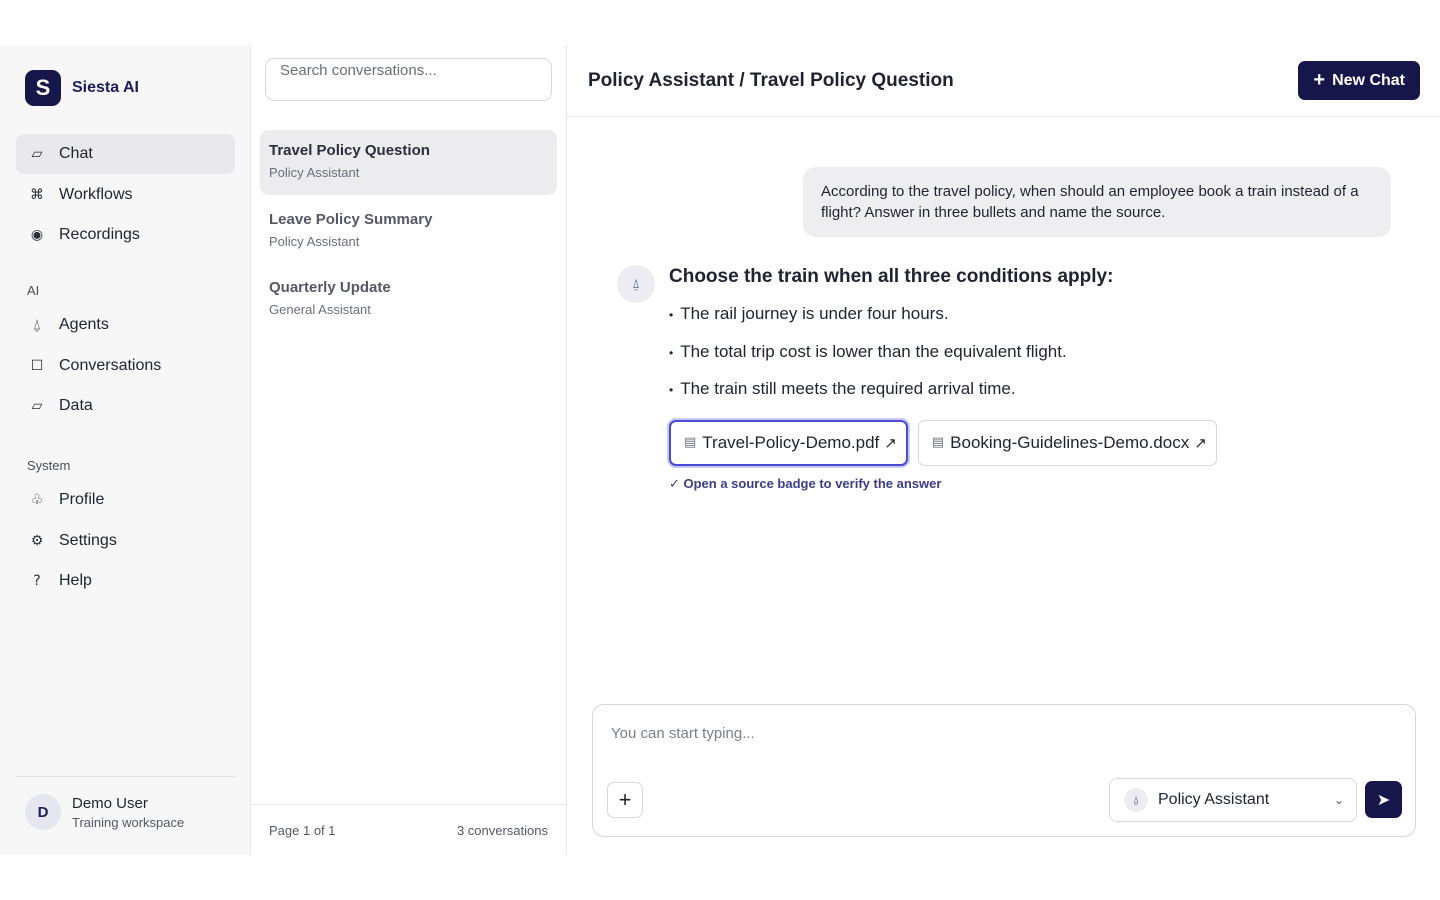 The width and height of the screenshot is (1440, 900). Describe the element at coordinates (320, 309) in the screenshot. I see `conversation-agent: General Assistant` at that location.